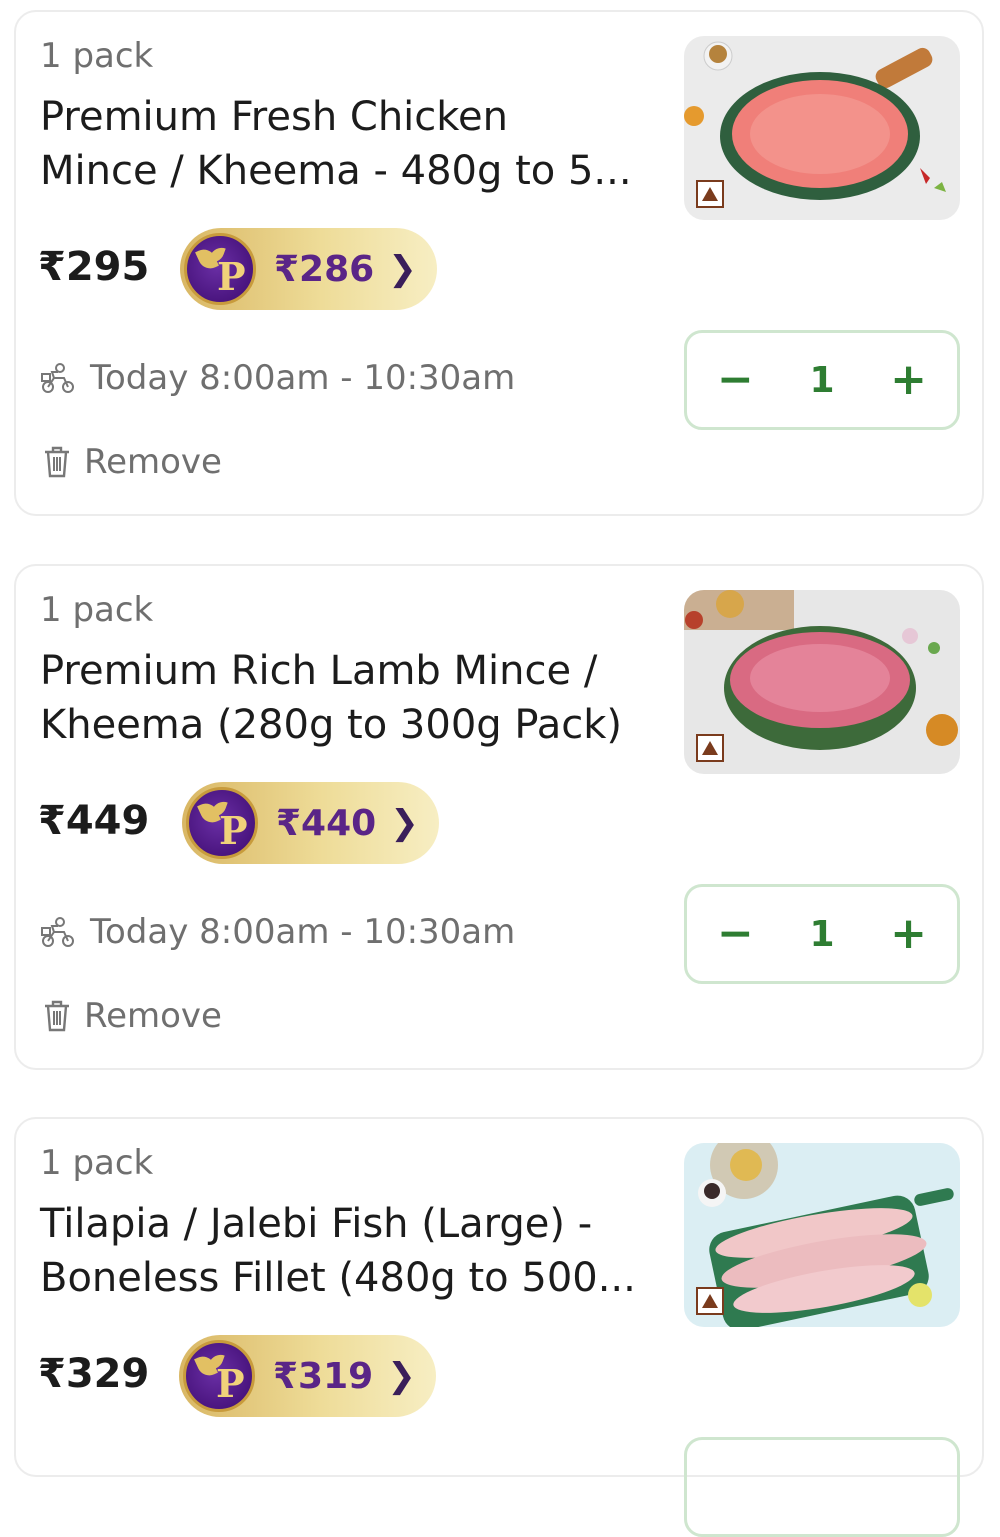 The height and width of the screenshot is (1537, 1000). What do you see at coordinates (324, 269) in the screenshot?
I see `member-price: ₹286` at bounding box center [324, 269].